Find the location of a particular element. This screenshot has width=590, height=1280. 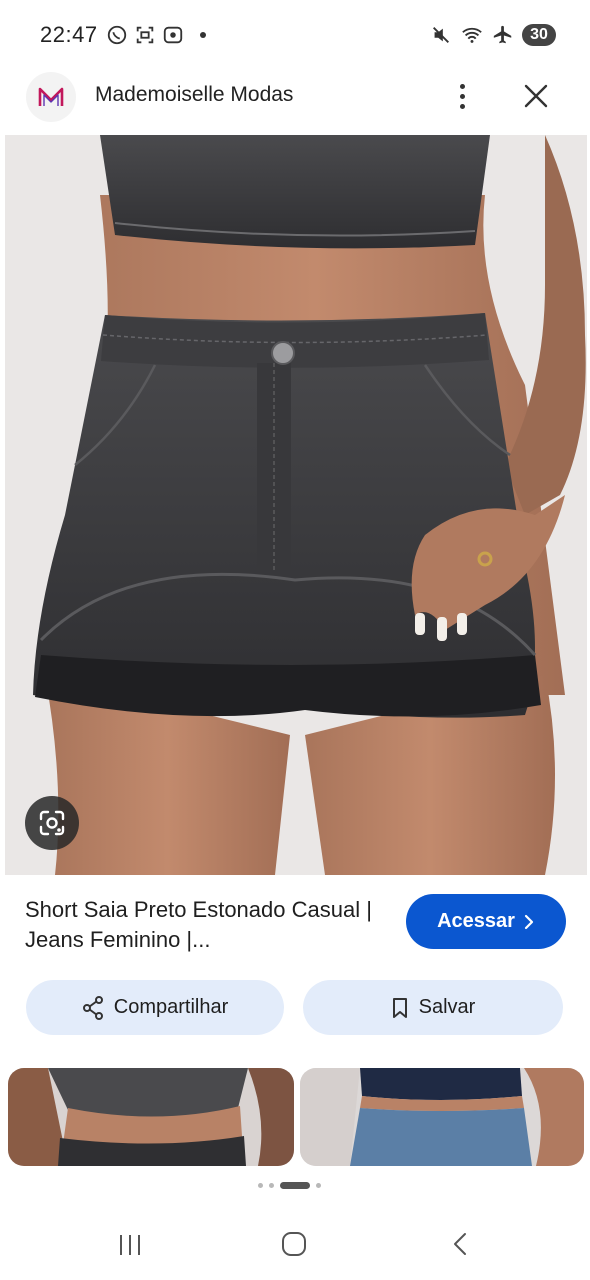

visit-button: Acessar is located at coordinates (486, 921).